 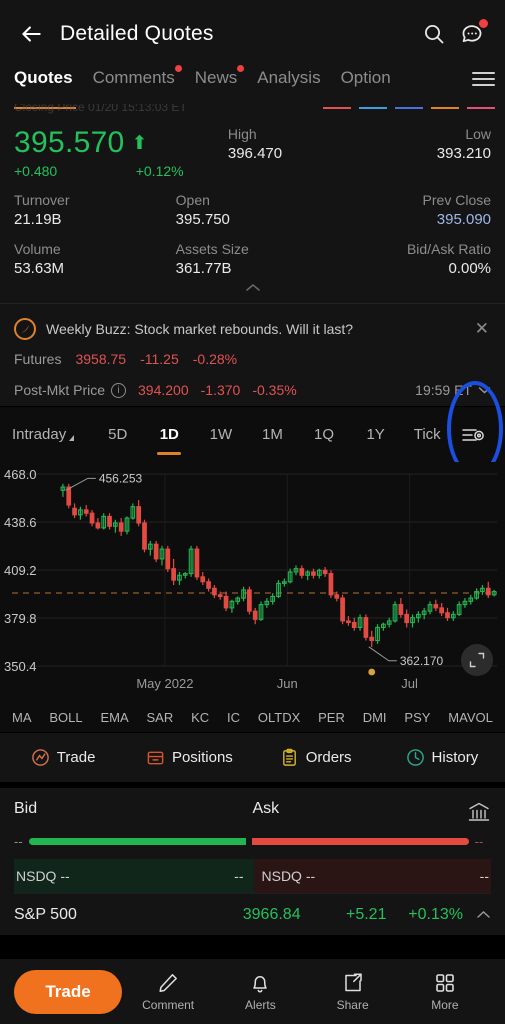 What do you see at coordinates (101, 359) in the screenshot?
I see `futures-value: 3958.75` at bounding box center [101, 359].